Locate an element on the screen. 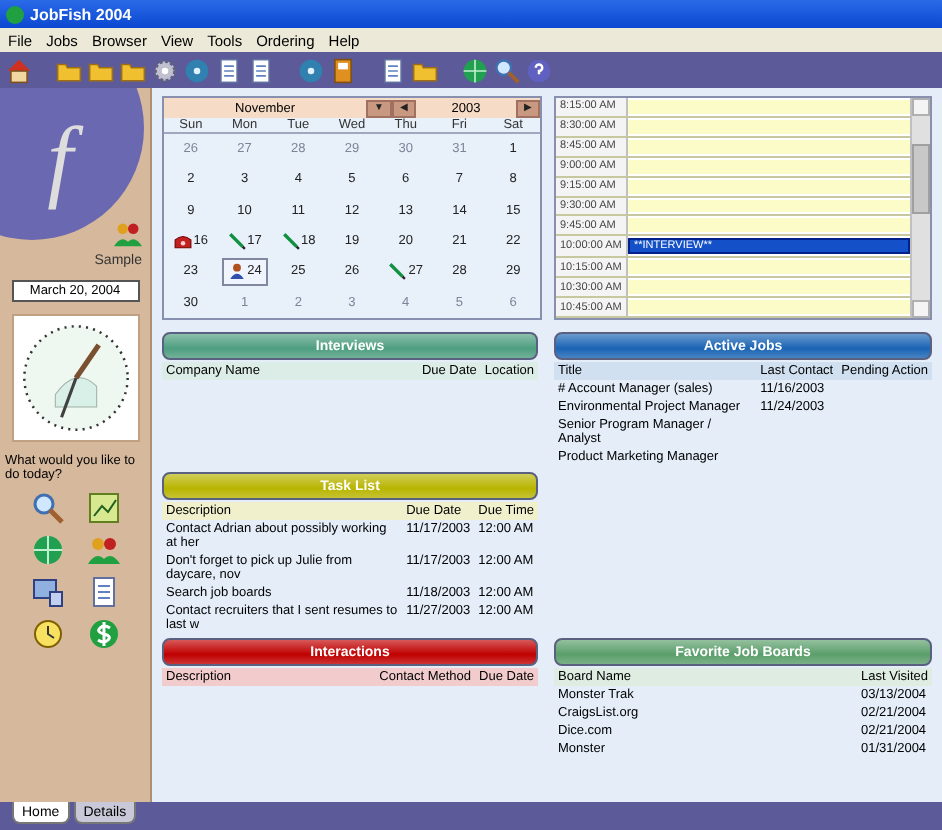 The image size is (942, 830). clock-drawing is located at coordinates (75, 378).